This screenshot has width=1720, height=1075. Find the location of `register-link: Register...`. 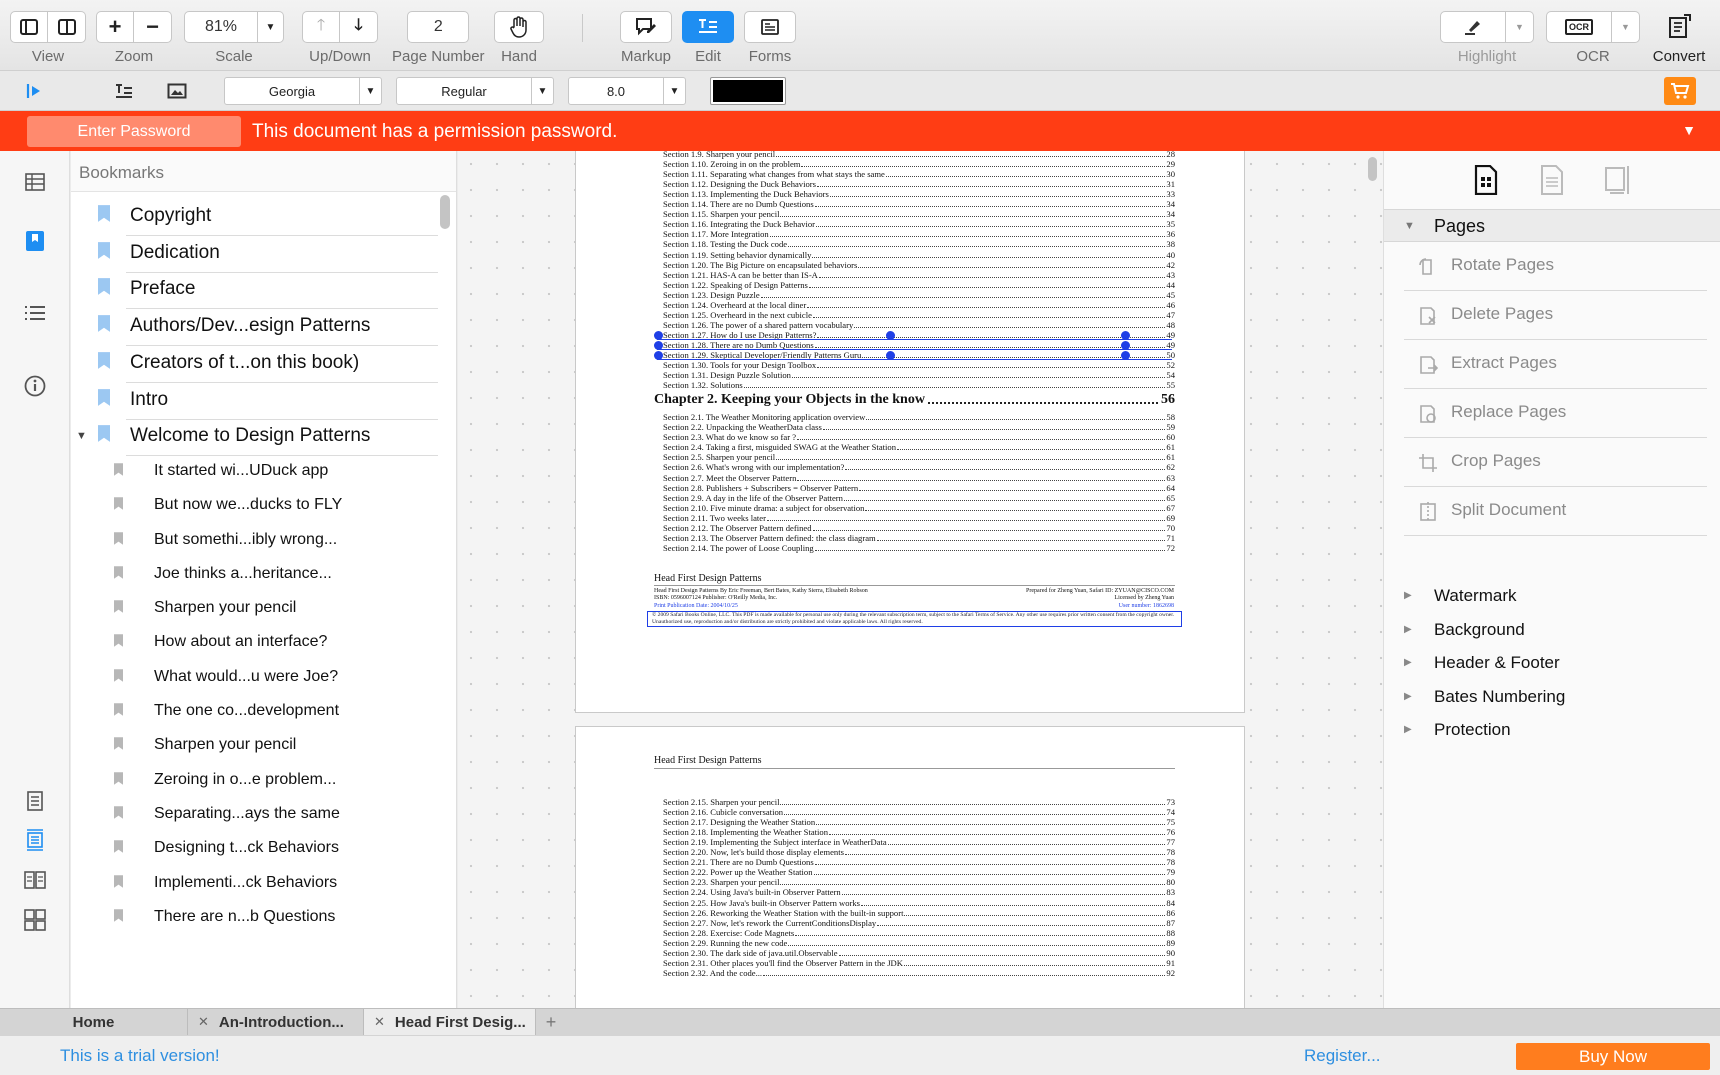

register-link: Register... is located at coordinates (1342, 1056).